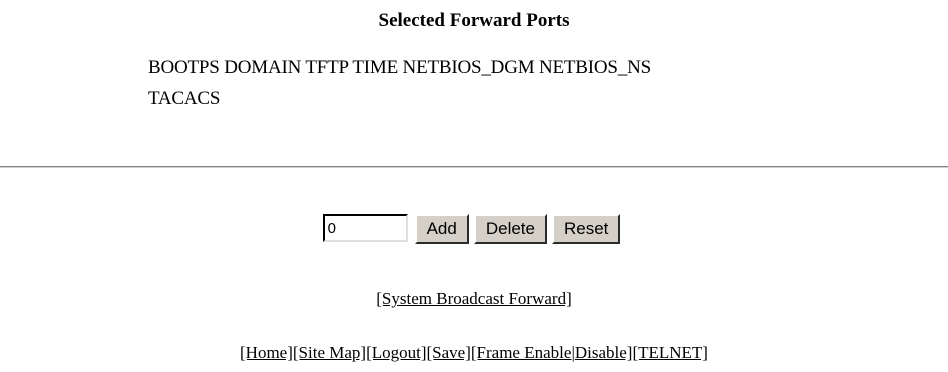 This screenshot has height=372, width=948. What do you see at coordinates (184, 98) in the screenshot?
I see `ports-line-2: TACACS` at bounding box center [184, 98].